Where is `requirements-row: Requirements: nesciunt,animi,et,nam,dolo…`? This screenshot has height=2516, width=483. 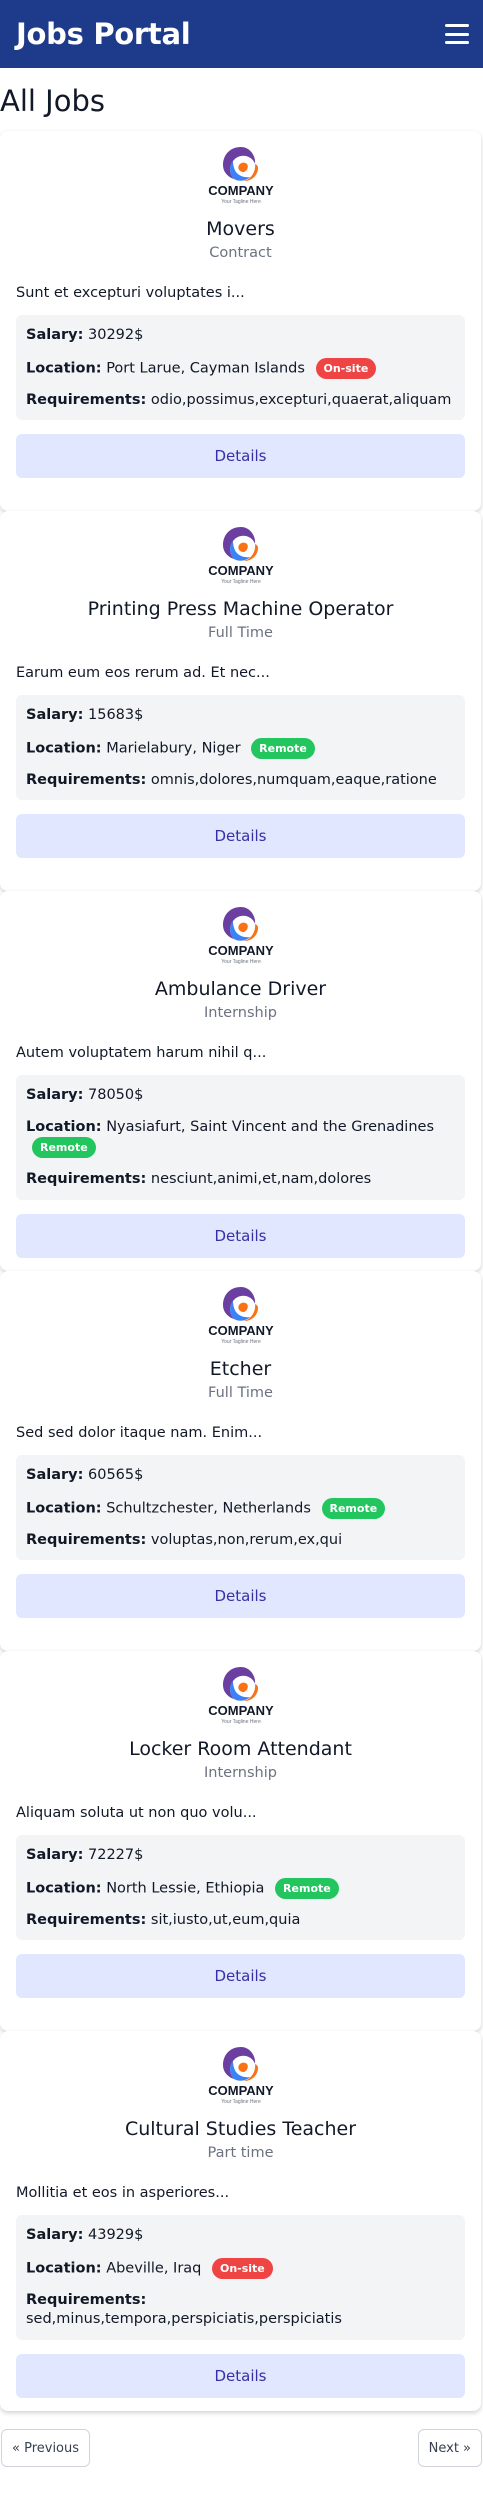
requirements-row: Requirements: nesciunt,animi,et,nam,dolo… is located at coordinates (240, 1180).